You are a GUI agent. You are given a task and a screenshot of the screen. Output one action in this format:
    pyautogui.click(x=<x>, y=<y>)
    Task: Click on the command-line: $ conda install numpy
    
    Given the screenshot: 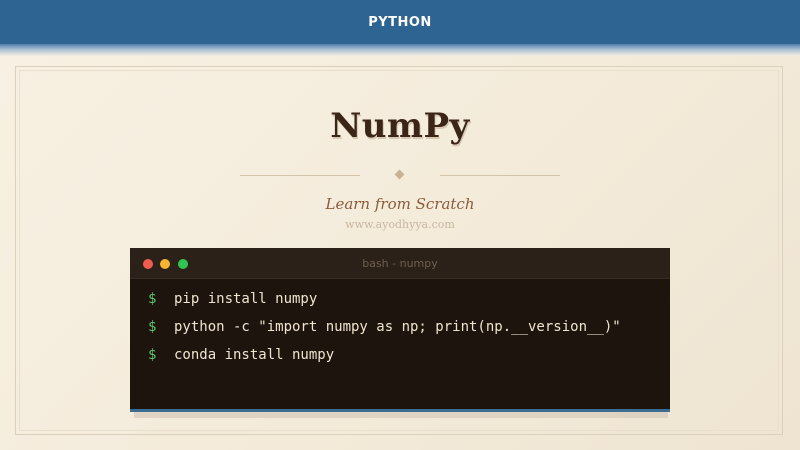 What is the action you would take?
    pyautogui.click(x=403, y=358)
    